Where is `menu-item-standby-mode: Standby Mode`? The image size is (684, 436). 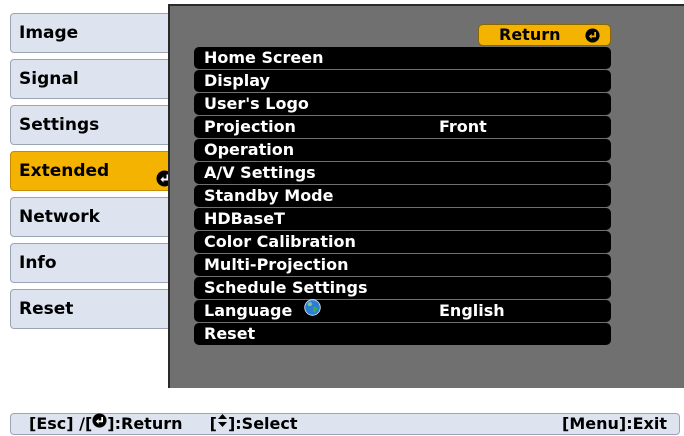
menu-item-standby-mode: Standby Mode is located at coordinates (402, 196).